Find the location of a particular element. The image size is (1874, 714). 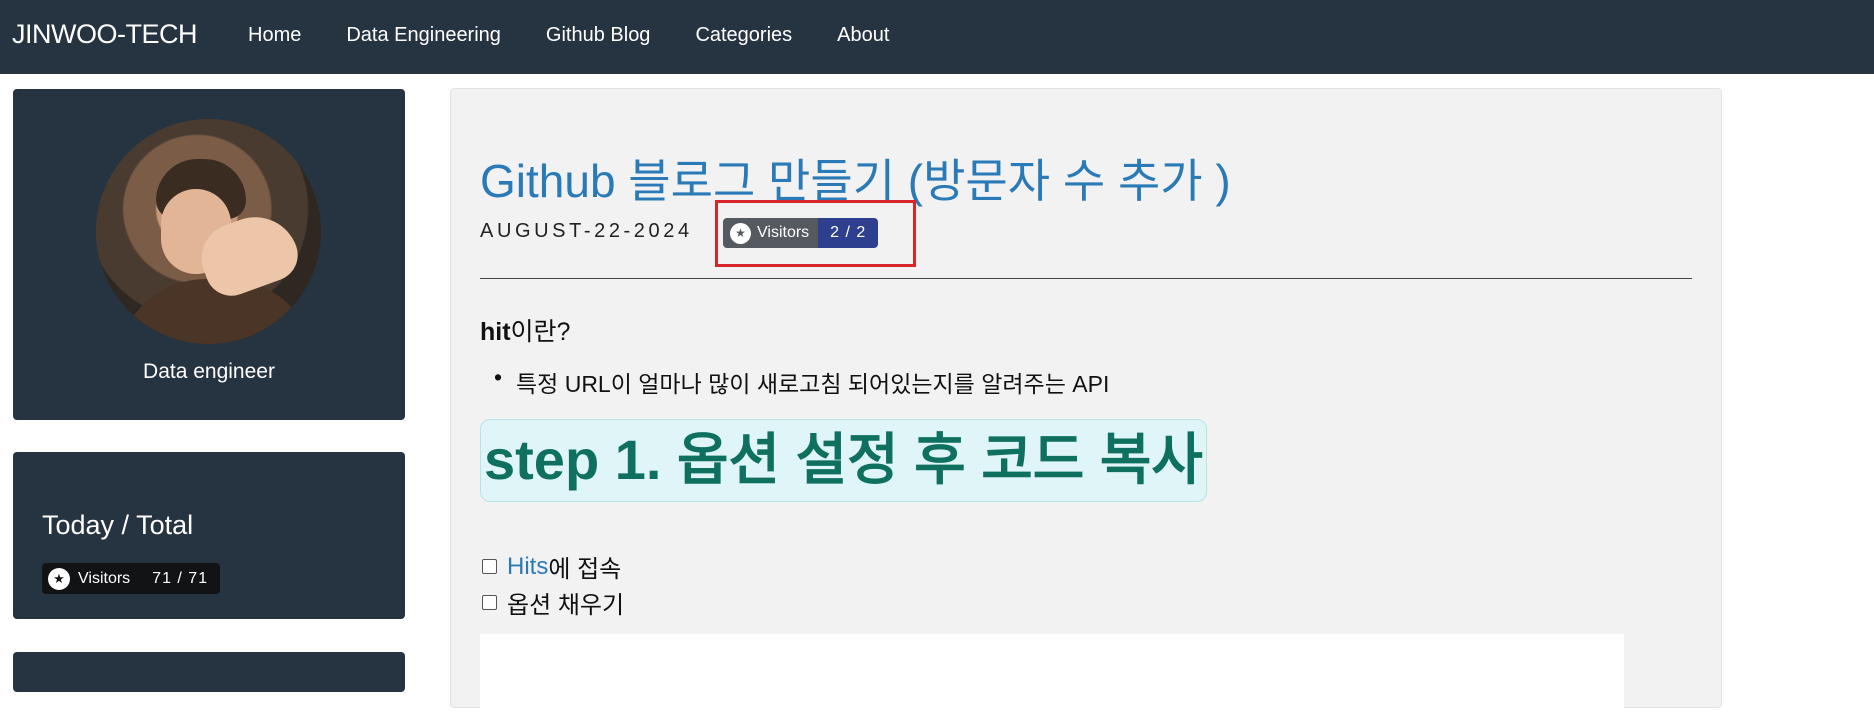

code-block is located at coordinates (1052, 674).